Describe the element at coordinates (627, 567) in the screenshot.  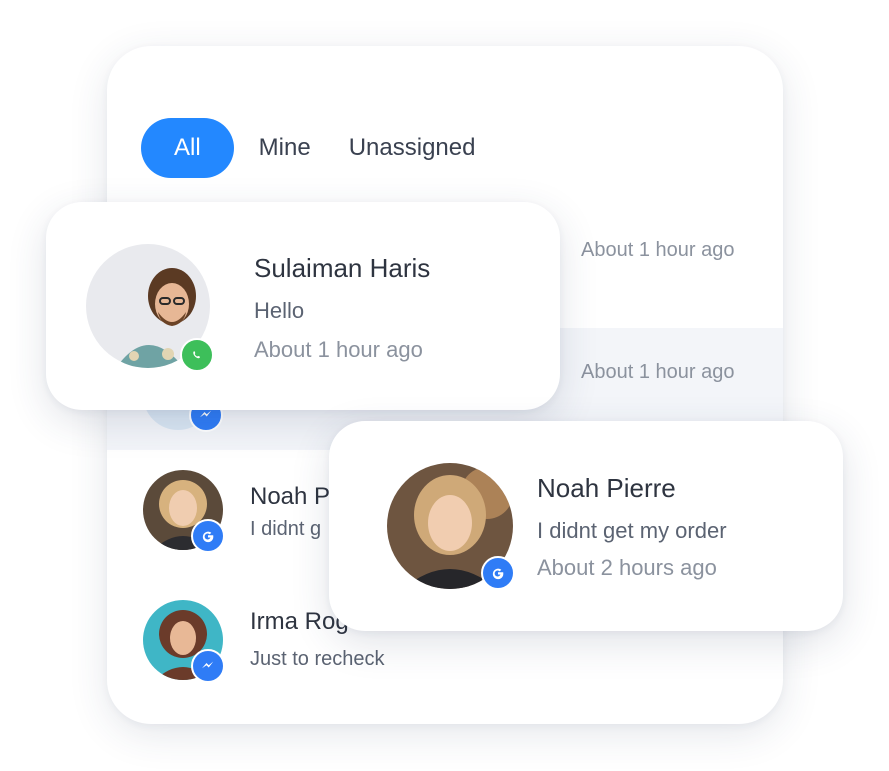
I see `message-time: About 2 hours ago` at that location.